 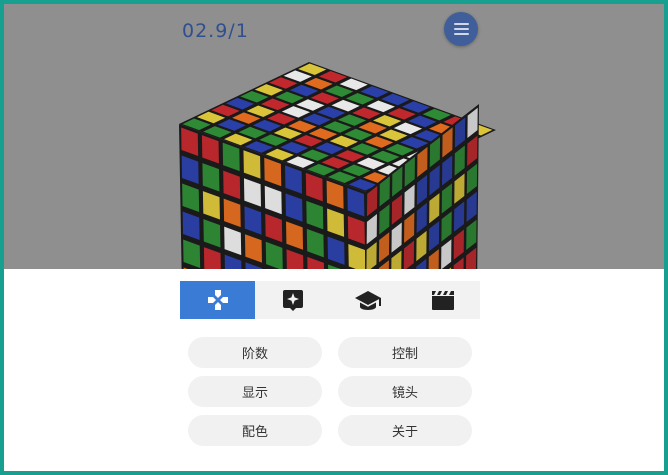 What do you see at coordinates (255, 352) in the screenshot?
I see `order-button: 阶数` at bounding box center [255, 352].